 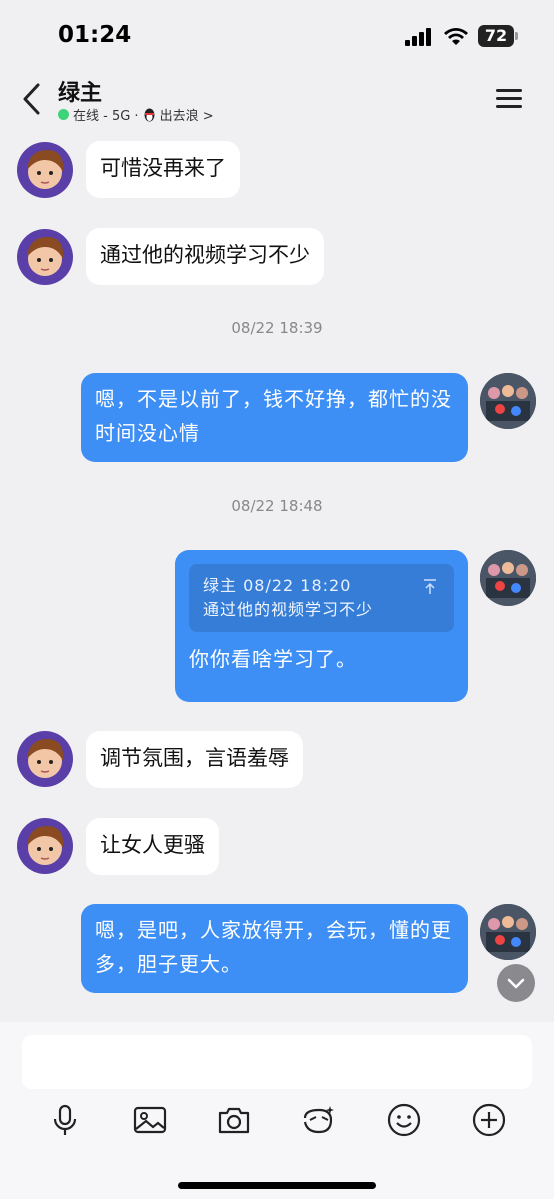 I want to click on message-bubble-outgoing: 绿主 08/22 18:20 通过他的视频学习不少 你你看啥学习了。, so click(x=321, y=626).